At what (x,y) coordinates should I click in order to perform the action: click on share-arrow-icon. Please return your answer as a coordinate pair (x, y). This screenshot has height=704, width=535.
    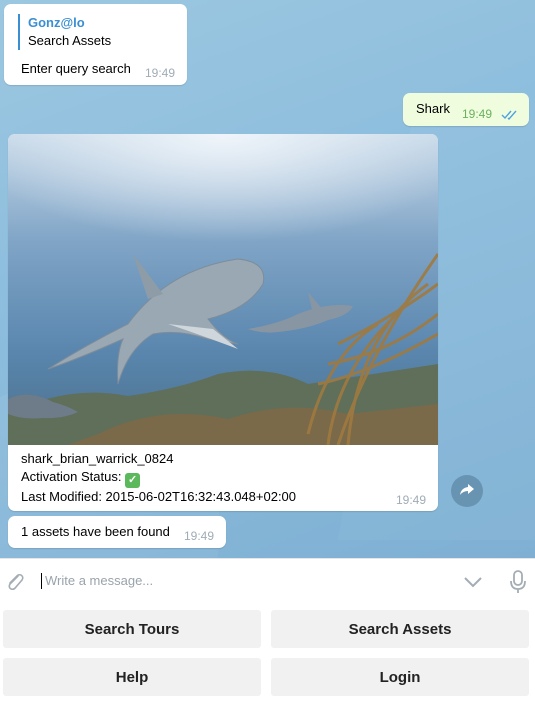
    Looking at the image, I should click on (467, 491).